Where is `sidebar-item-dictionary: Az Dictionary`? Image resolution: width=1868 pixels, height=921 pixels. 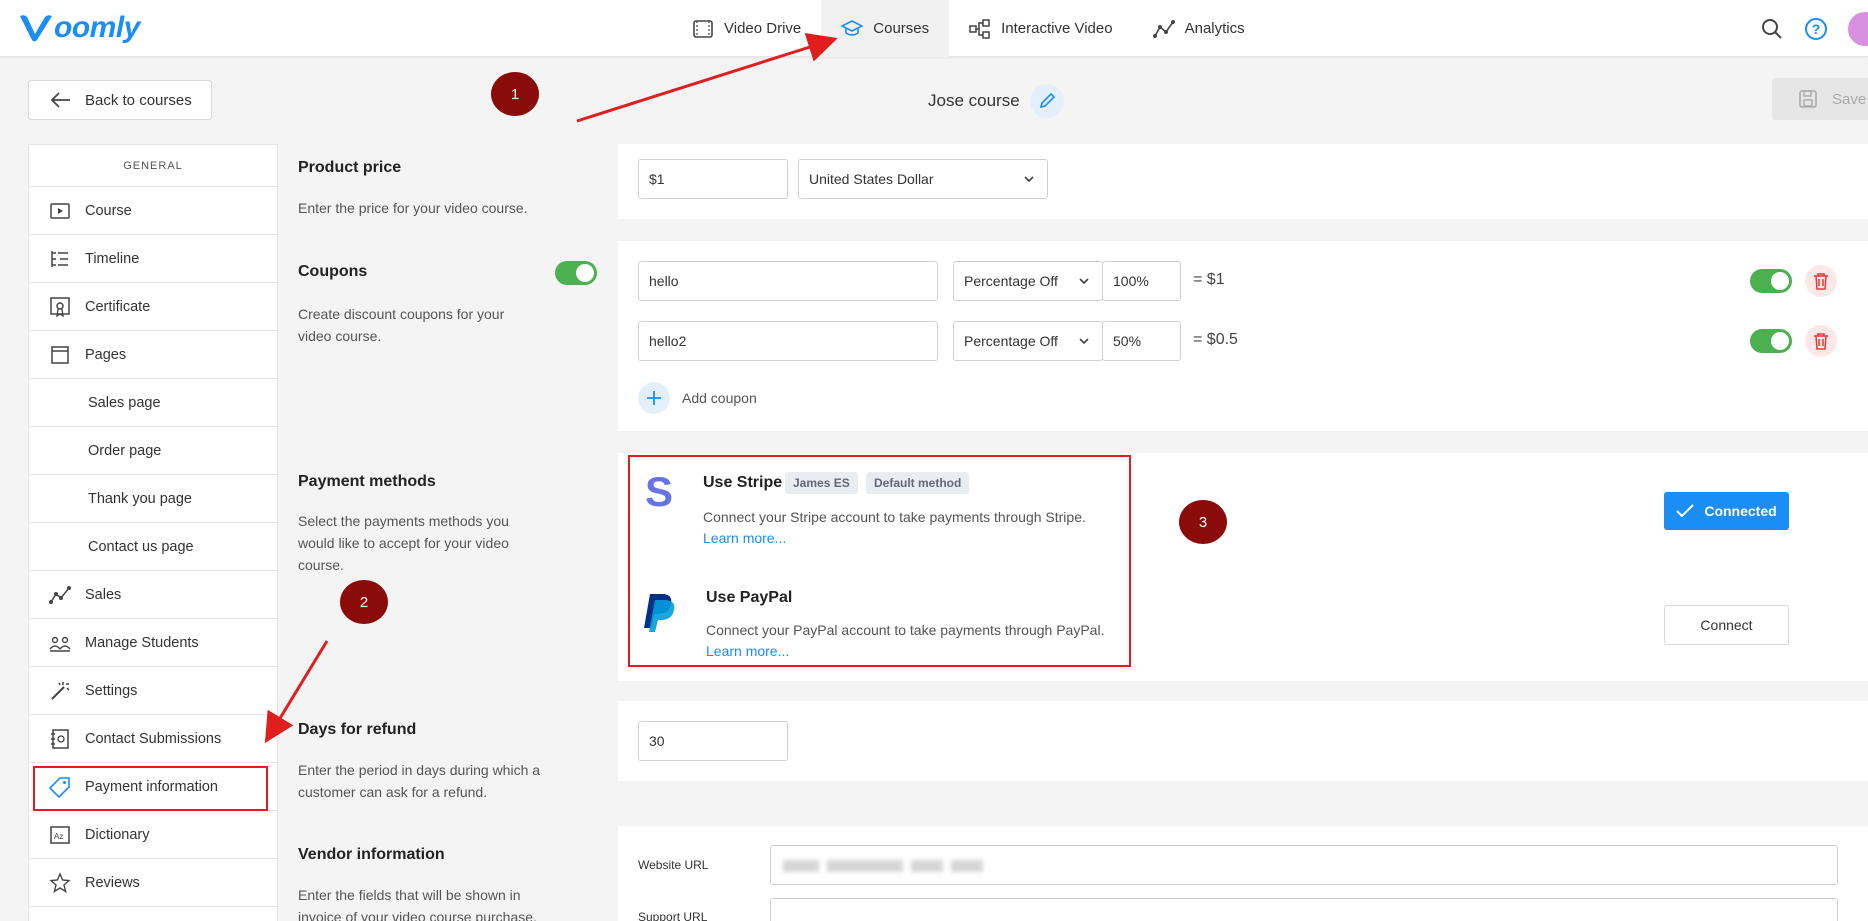 sidebar-item-dictionary: Az Dictionary is located at coordinates (153, 835).